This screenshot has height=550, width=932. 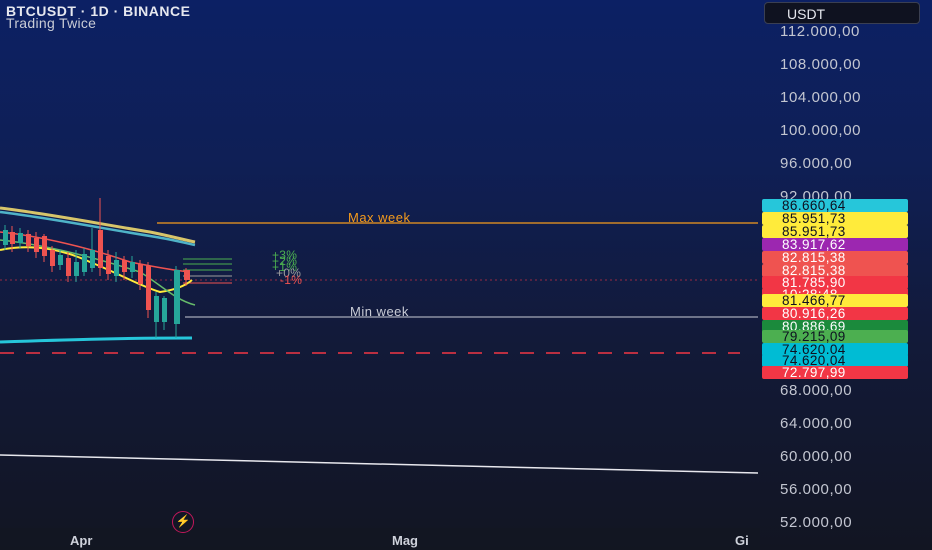 What do you see at coordinates (379, 464) in the screenshot?
I see `long-trendline` at bounding box center [379, 464].